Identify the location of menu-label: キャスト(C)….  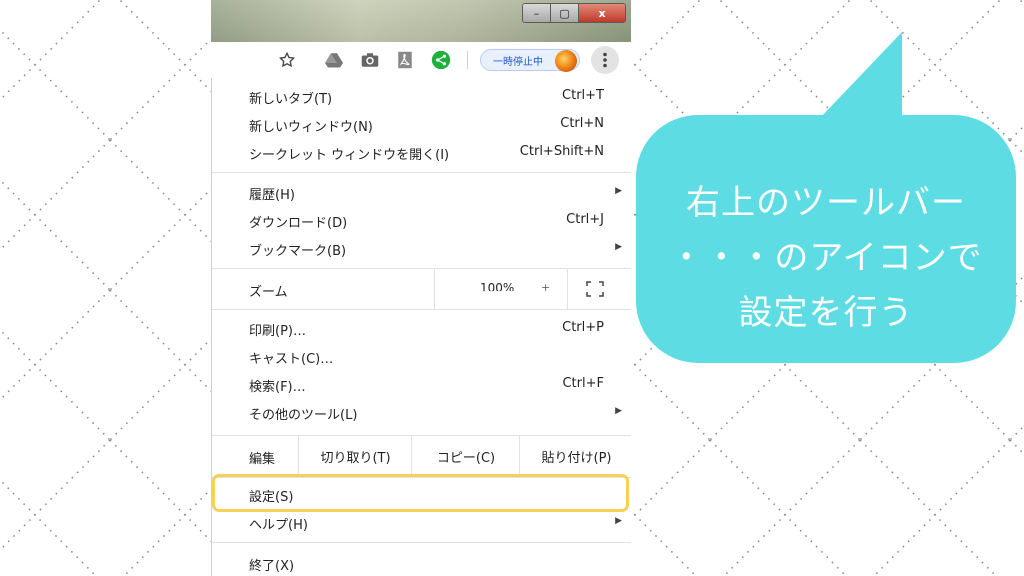
(291, 359).